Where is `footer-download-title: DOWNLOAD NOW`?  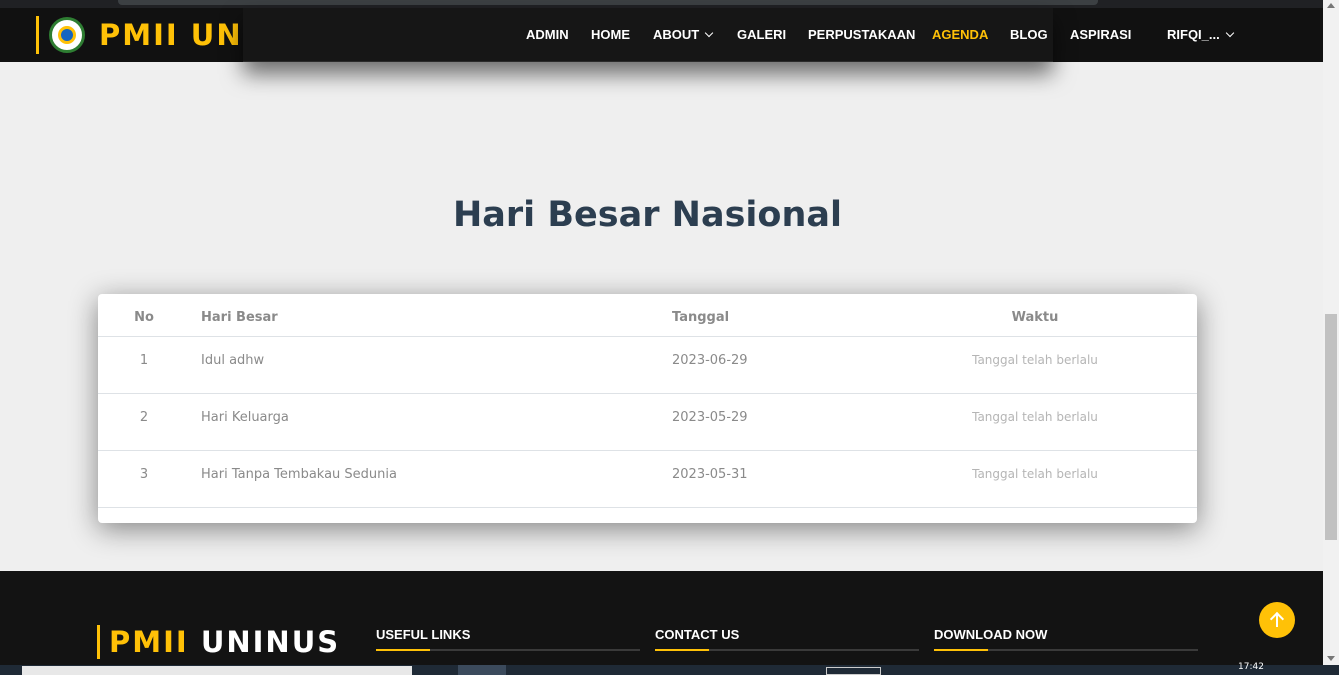
footer-download-title: DOWNLOAD NOW is located at coordinates (991, 634).